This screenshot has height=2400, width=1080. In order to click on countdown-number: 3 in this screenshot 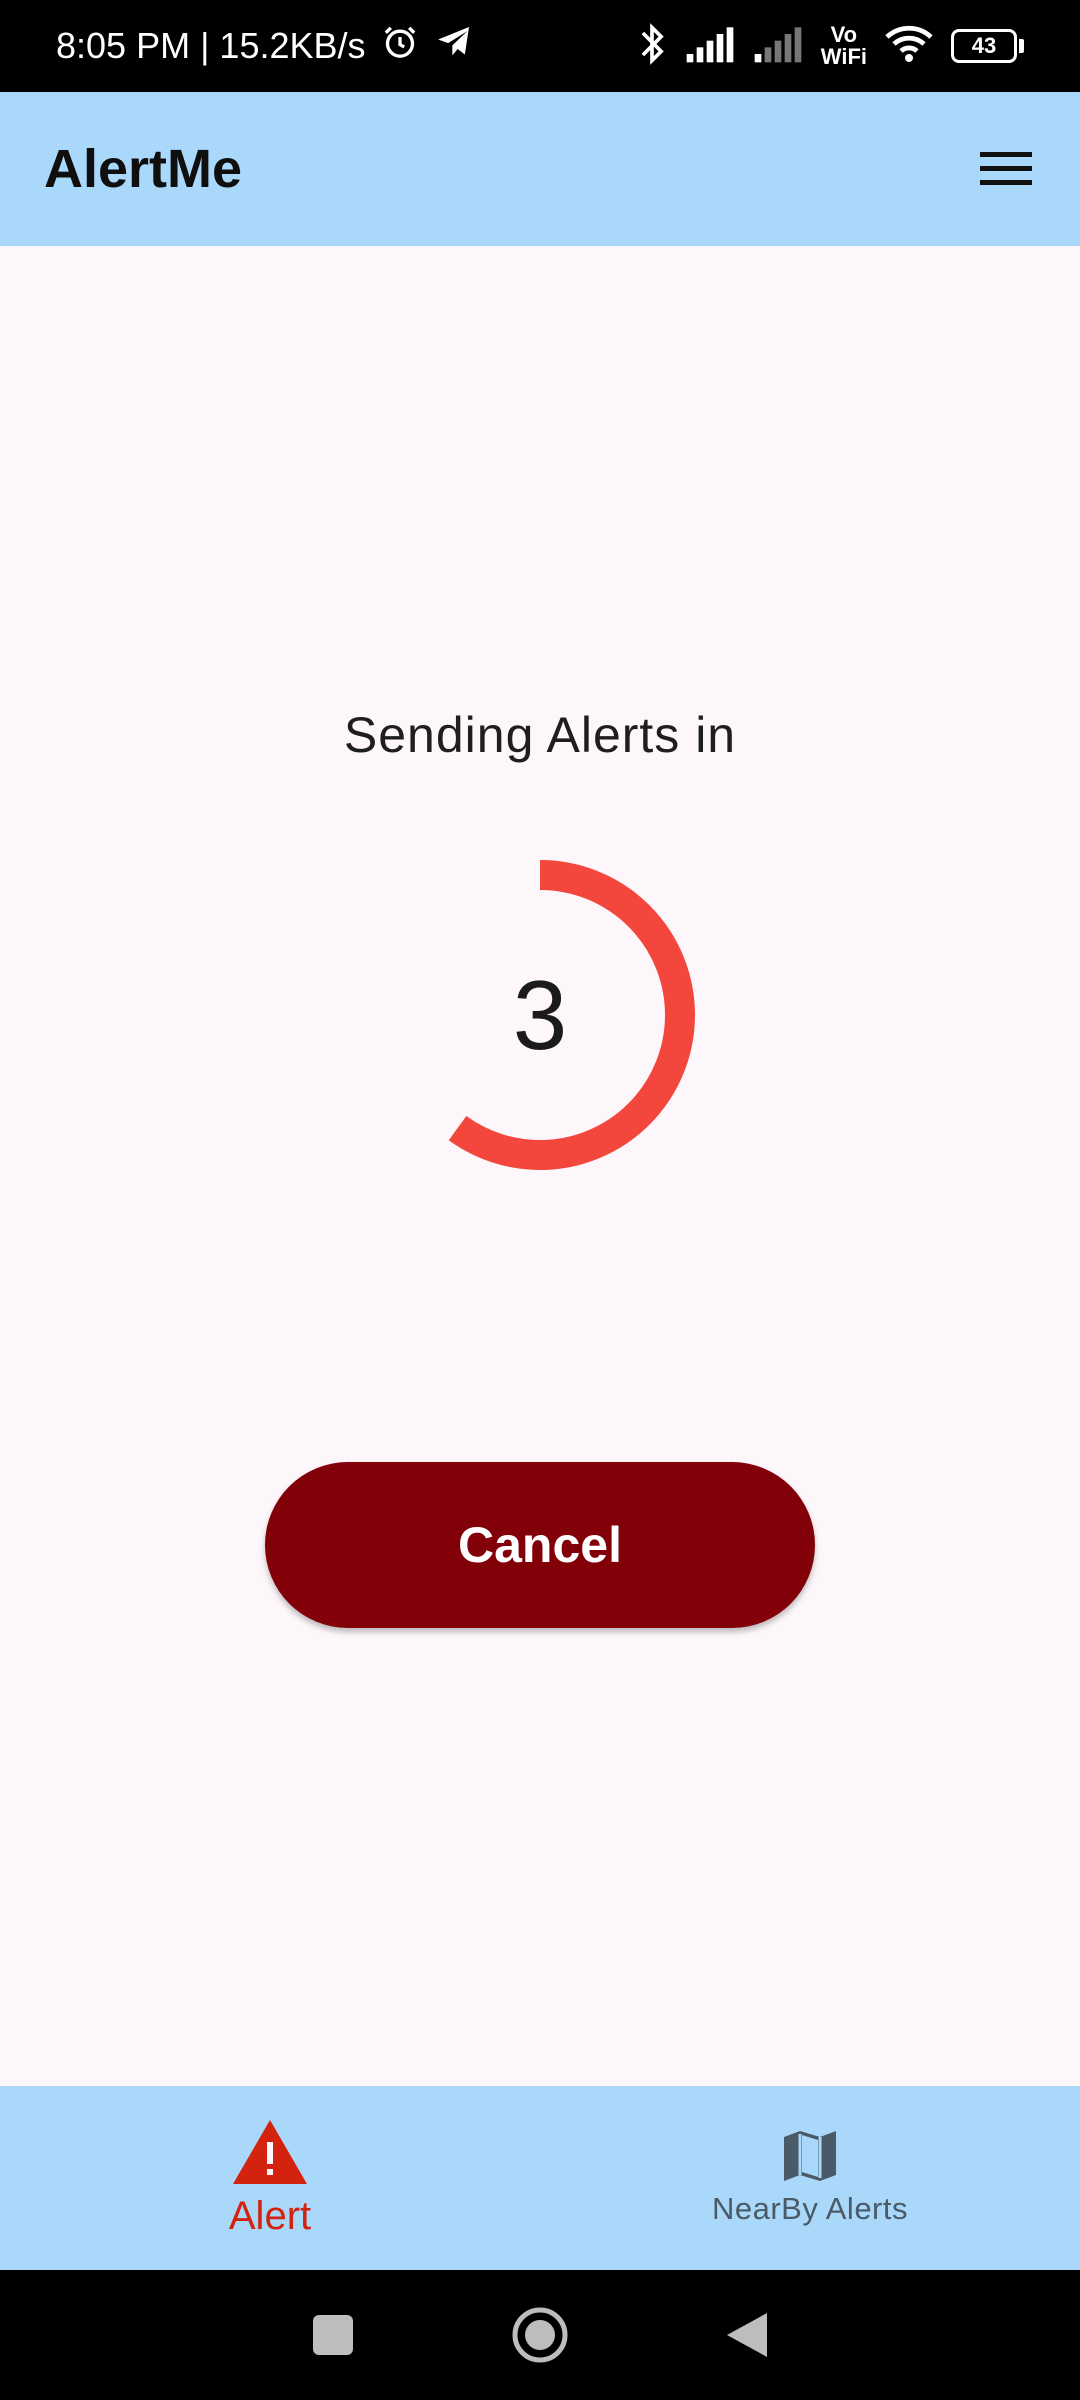, I will do `click(540, 1014)`.